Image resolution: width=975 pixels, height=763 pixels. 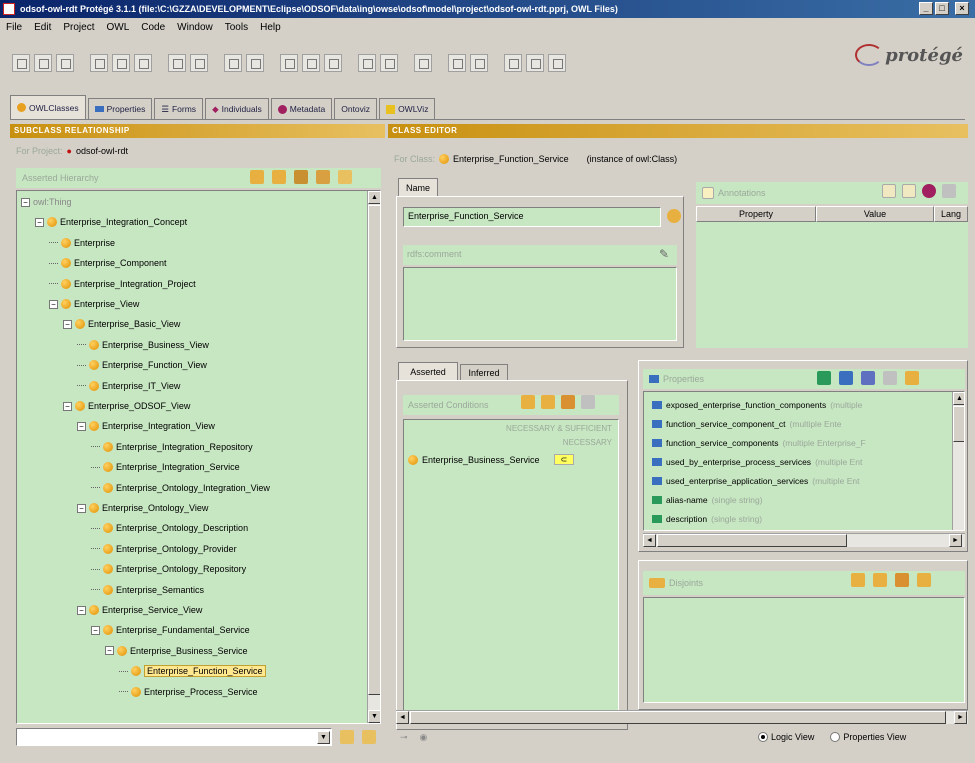 I want to click on property-row: alias-name (single string), so click(x=707, y=499).